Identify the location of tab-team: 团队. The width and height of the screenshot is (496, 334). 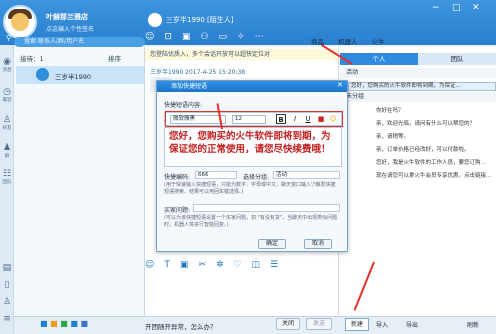
(457, 59).